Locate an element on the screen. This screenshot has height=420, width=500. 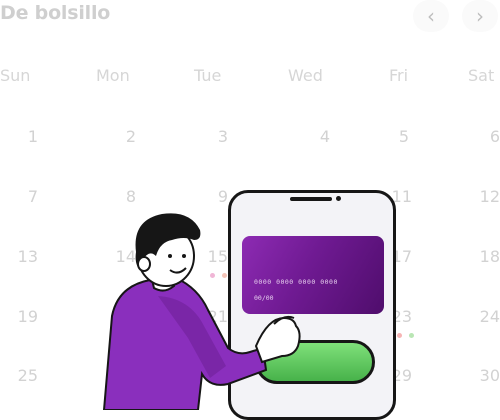
day-cell: 2 is located at coordinates (121, 136).